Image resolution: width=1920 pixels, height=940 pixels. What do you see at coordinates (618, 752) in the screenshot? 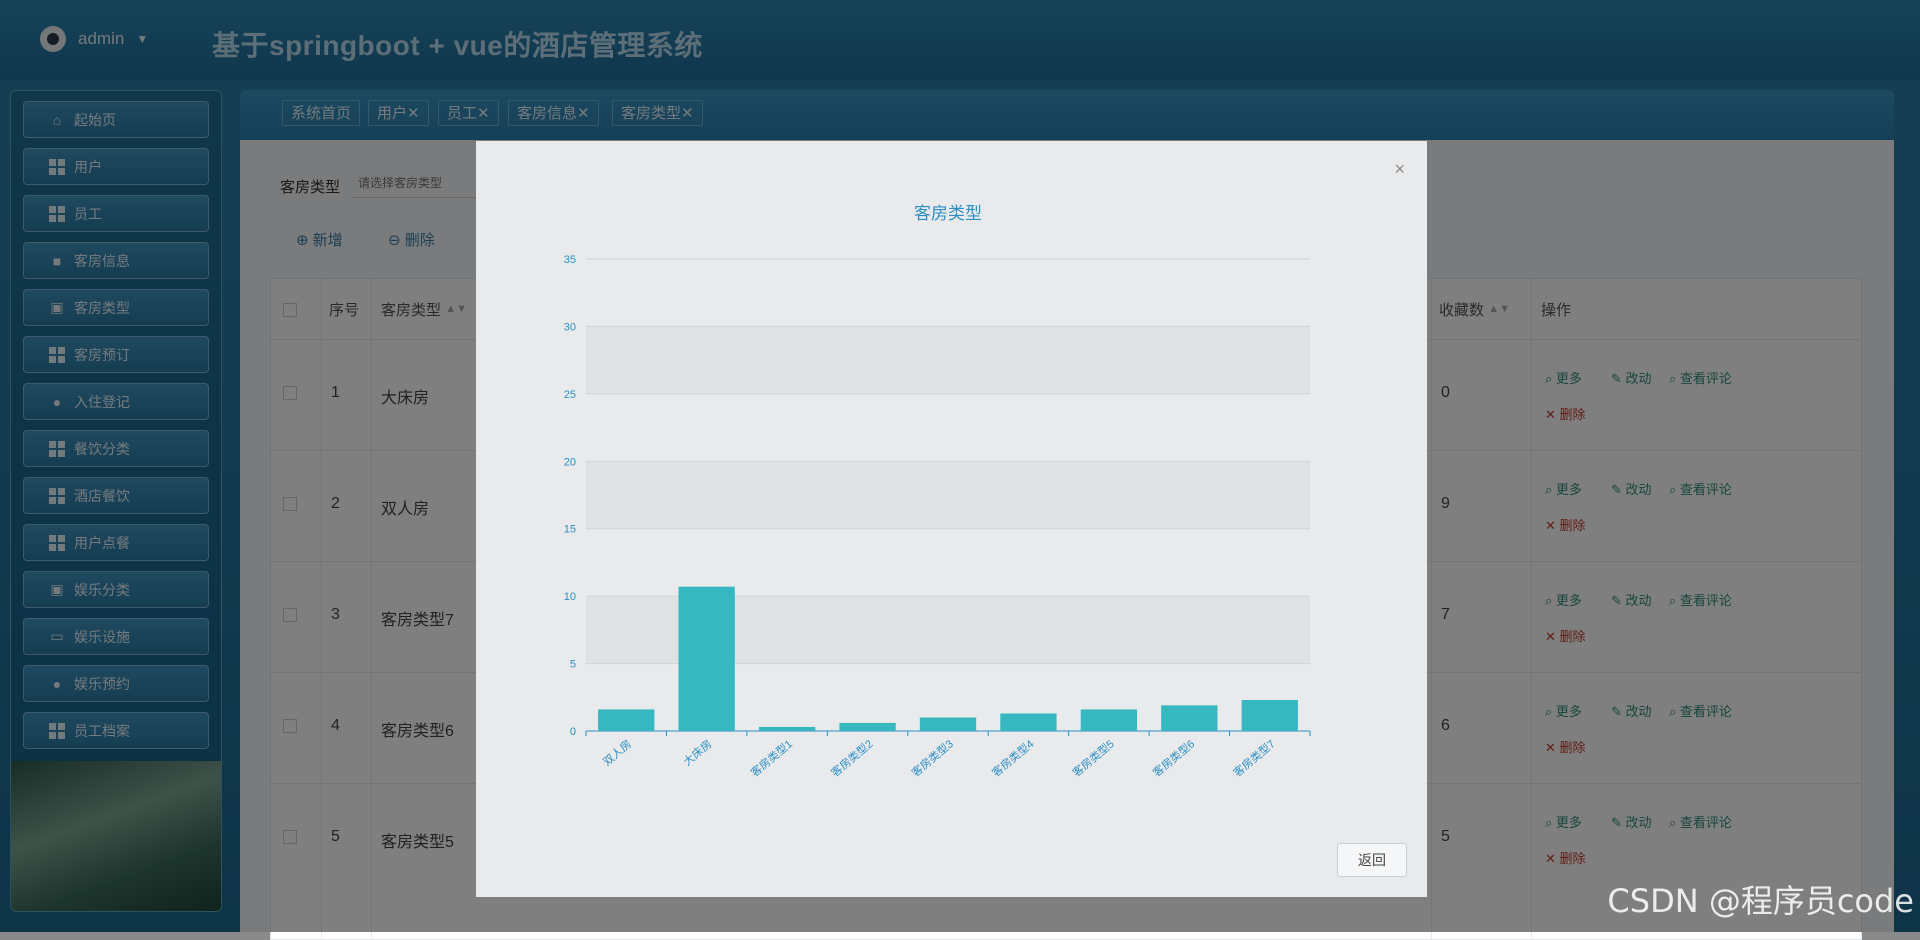
I see `x-tick-label: 双人房` at bounding box center [618, 752].